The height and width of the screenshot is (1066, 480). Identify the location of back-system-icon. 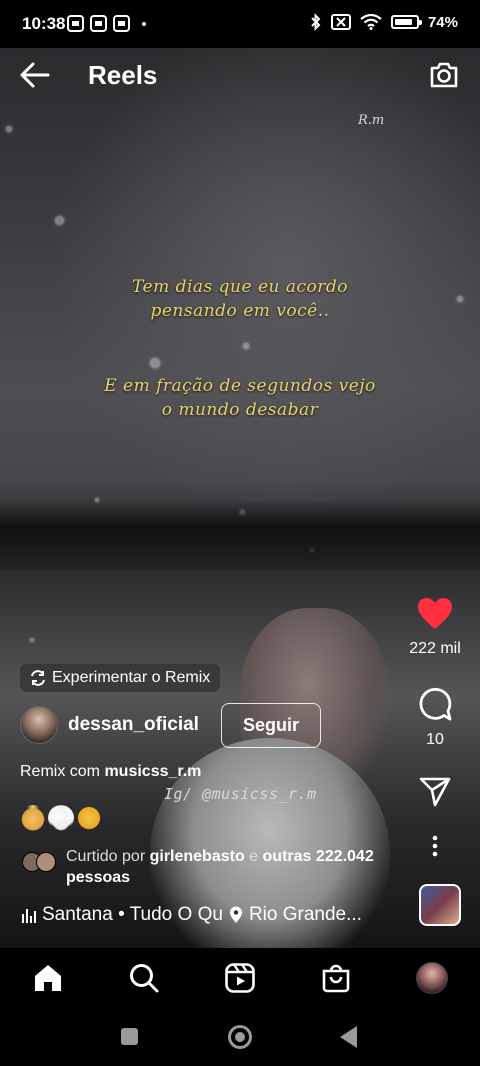
(348, 1037).